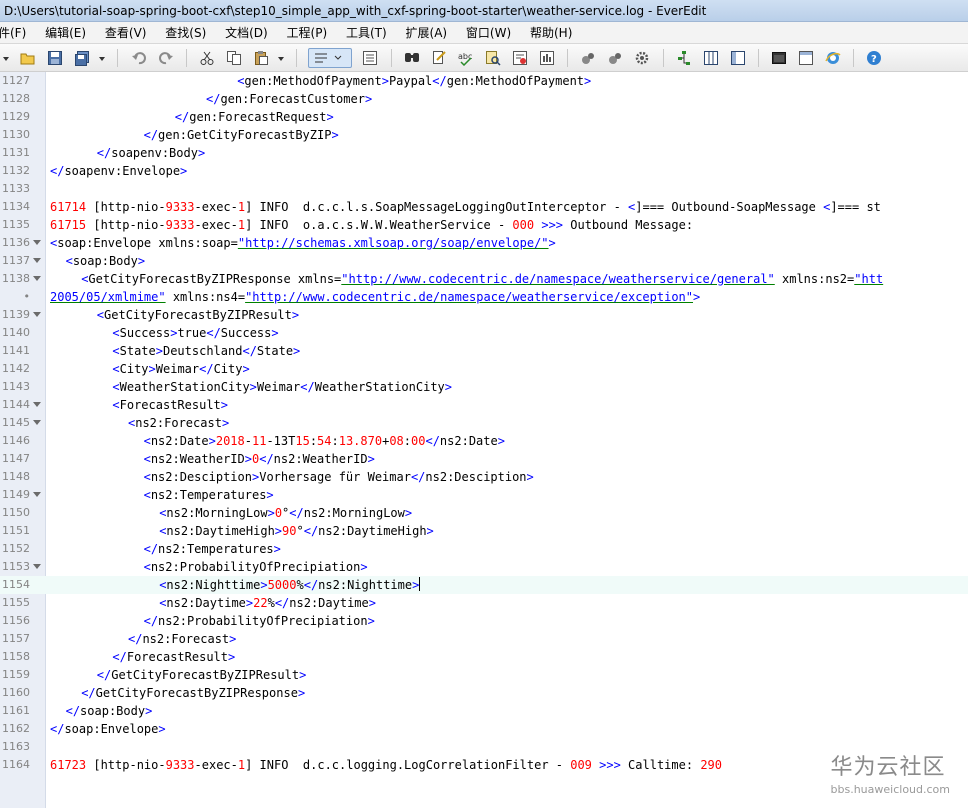 This screenshot has width=968, height=808. What do you see at coordinates (484, 171) in the screenshot?
I see `code-line: 1132 </soapenv:Envelope>` at bounding box center [484, 171].